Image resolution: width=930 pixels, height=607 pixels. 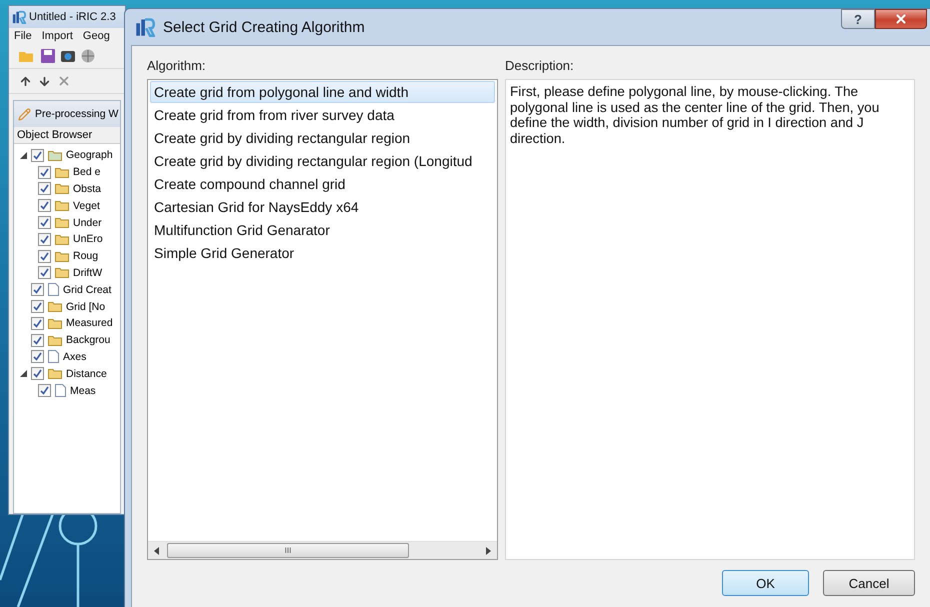 What do you see at coordinates (322, 207) in the screenshot?
I see `algorithm-item: Cartesian Grid for NaysEddy x64` at bounding box center [322, 207].